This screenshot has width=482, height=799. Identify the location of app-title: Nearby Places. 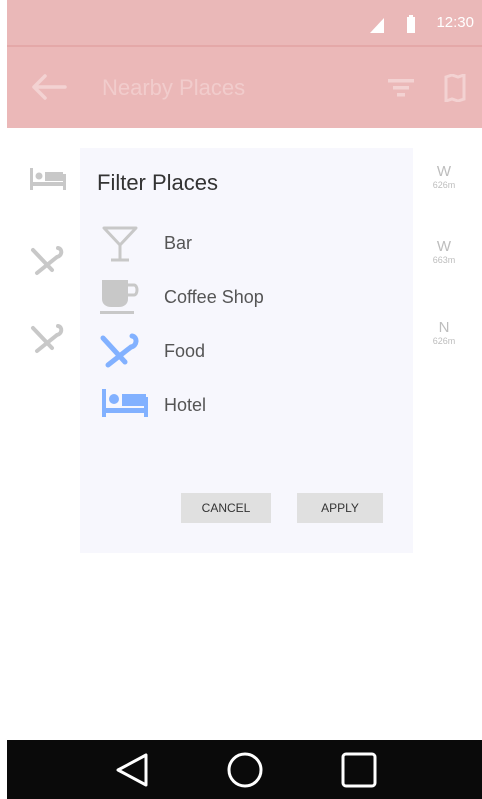
(174, 87).